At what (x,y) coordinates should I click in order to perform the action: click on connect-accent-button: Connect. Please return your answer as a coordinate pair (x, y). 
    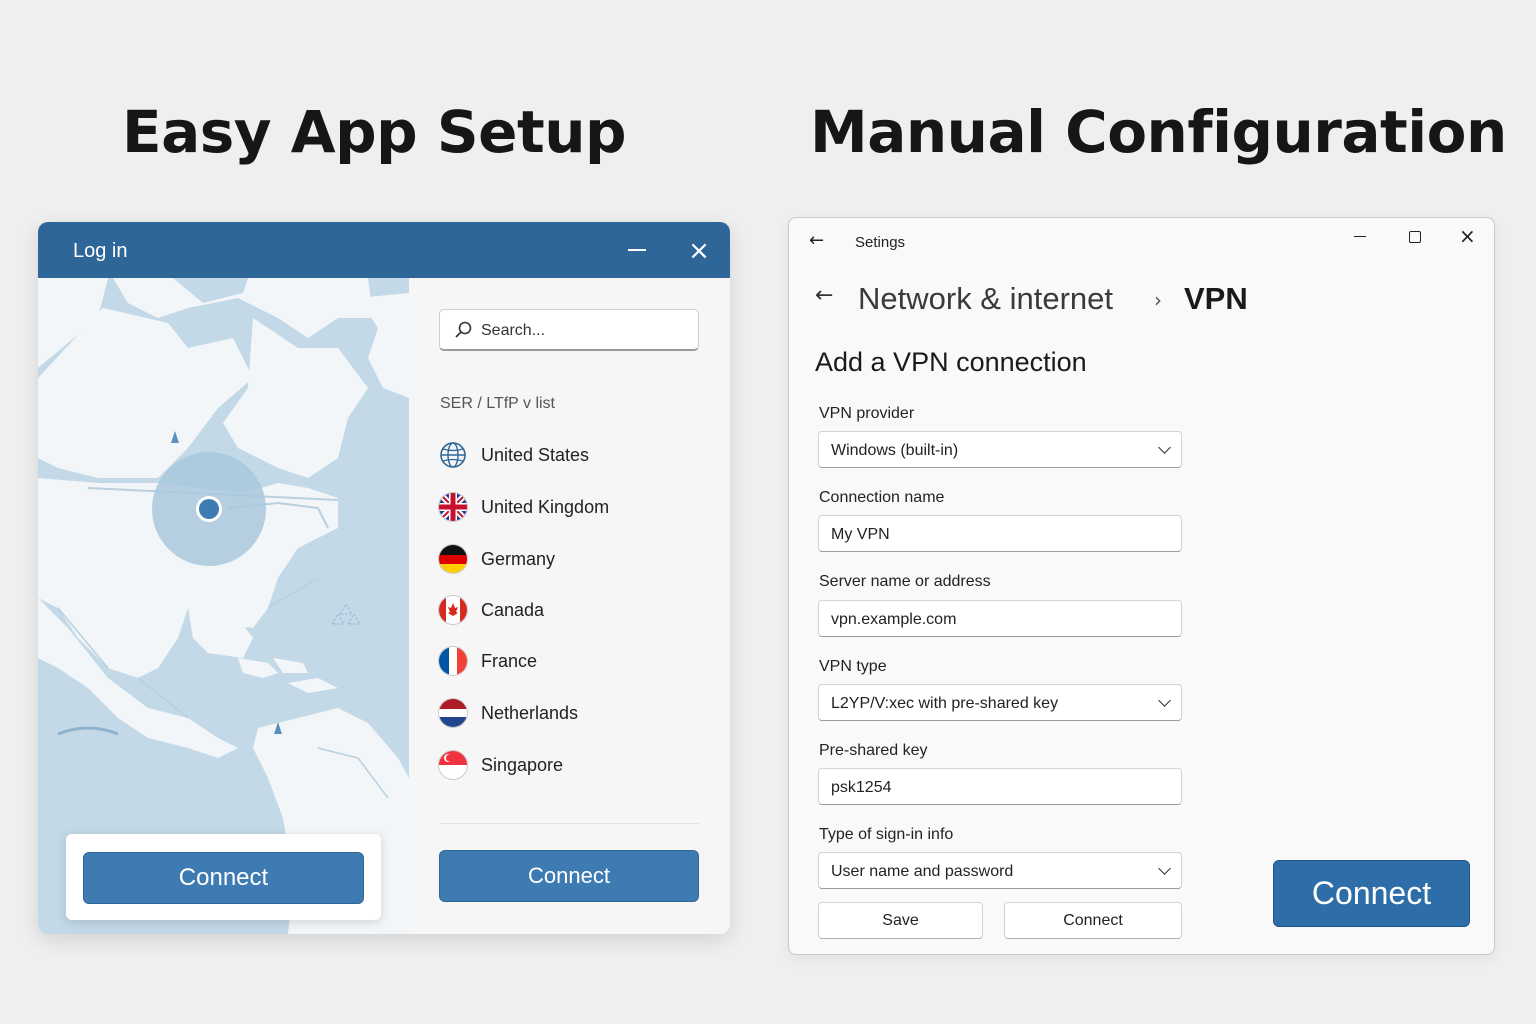
    Looking at the image, I should click on (1371, 893).